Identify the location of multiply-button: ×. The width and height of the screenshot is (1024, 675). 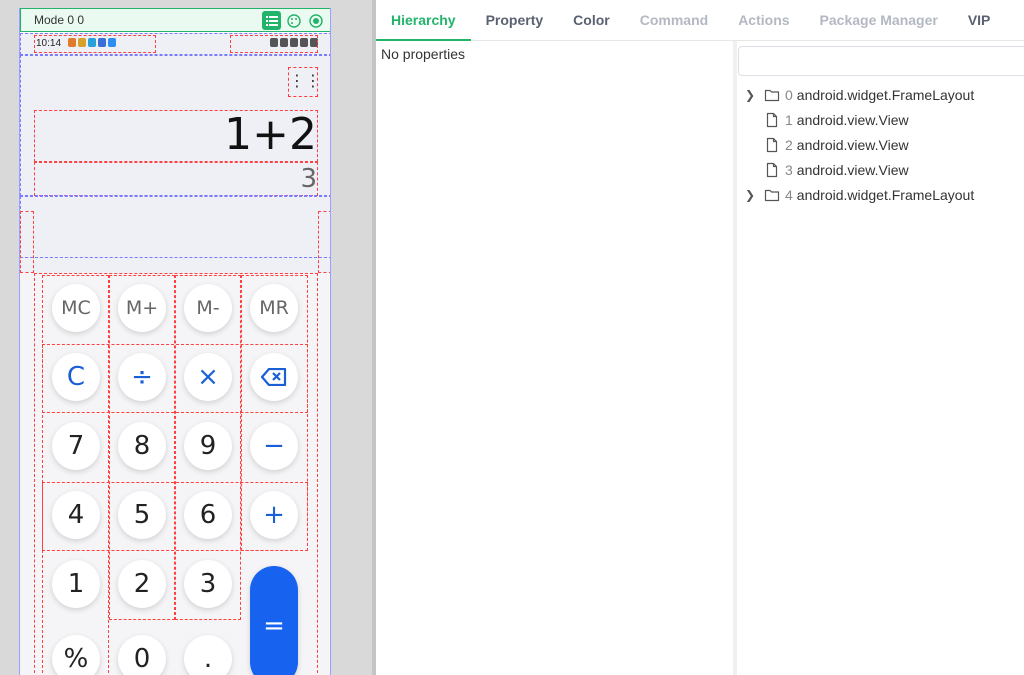
(208, 377).